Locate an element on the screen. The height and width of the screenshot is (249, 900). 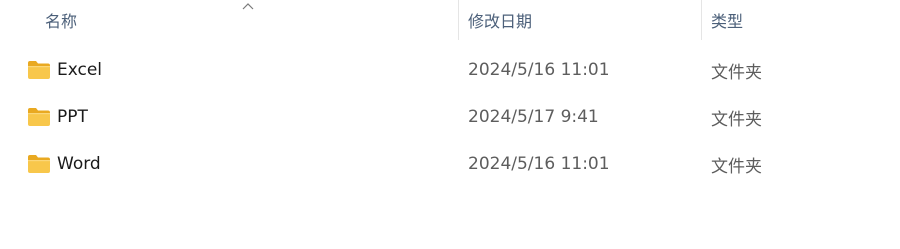
chevron-up-icon is located at coordinates (248, 6).